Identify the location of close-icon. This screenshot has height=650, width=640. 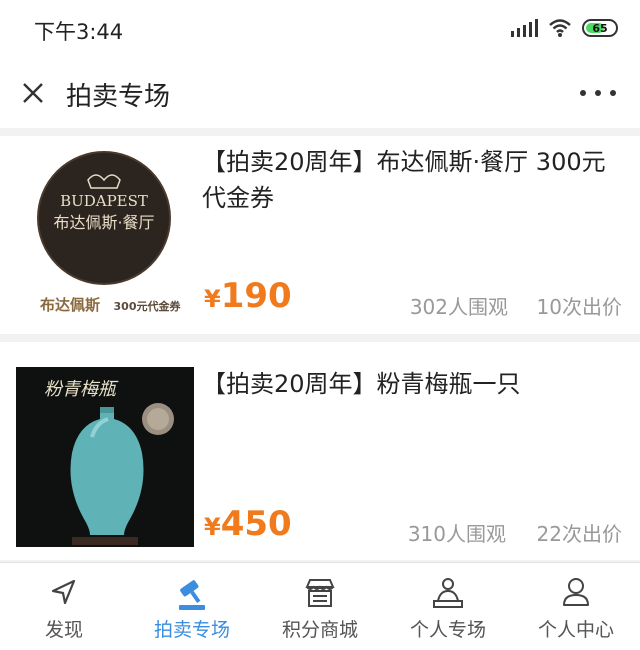
(33, 93).